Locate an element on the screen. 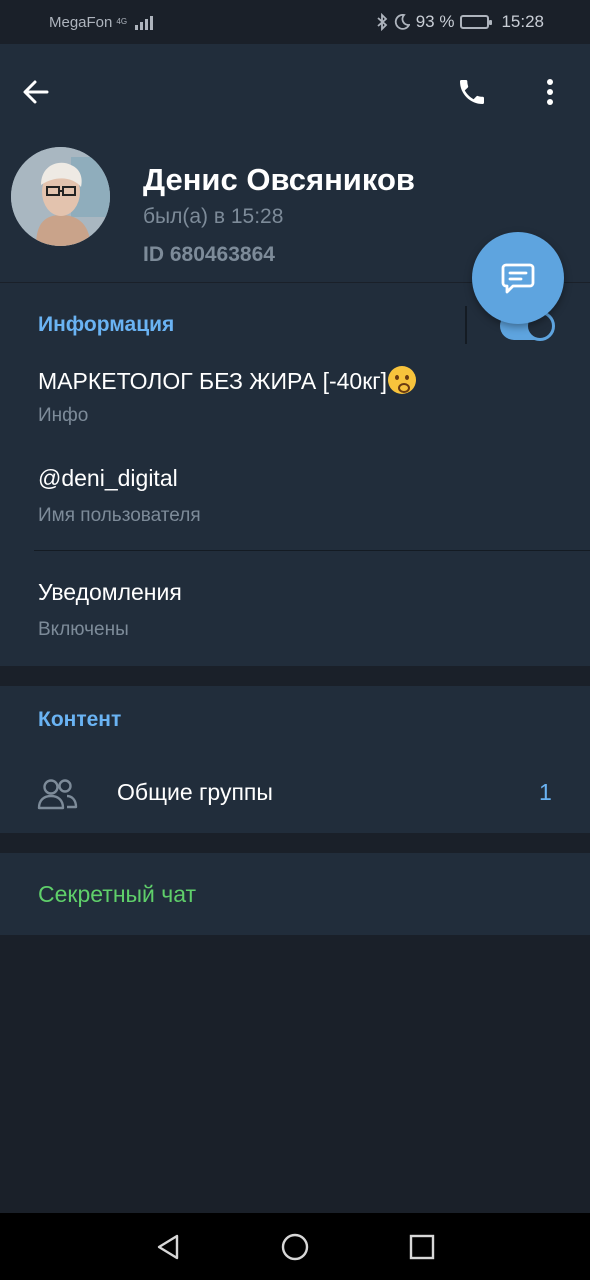 This screenshot has height=1280, width=590. nav-home-button is located at coordinates (295, 1247).